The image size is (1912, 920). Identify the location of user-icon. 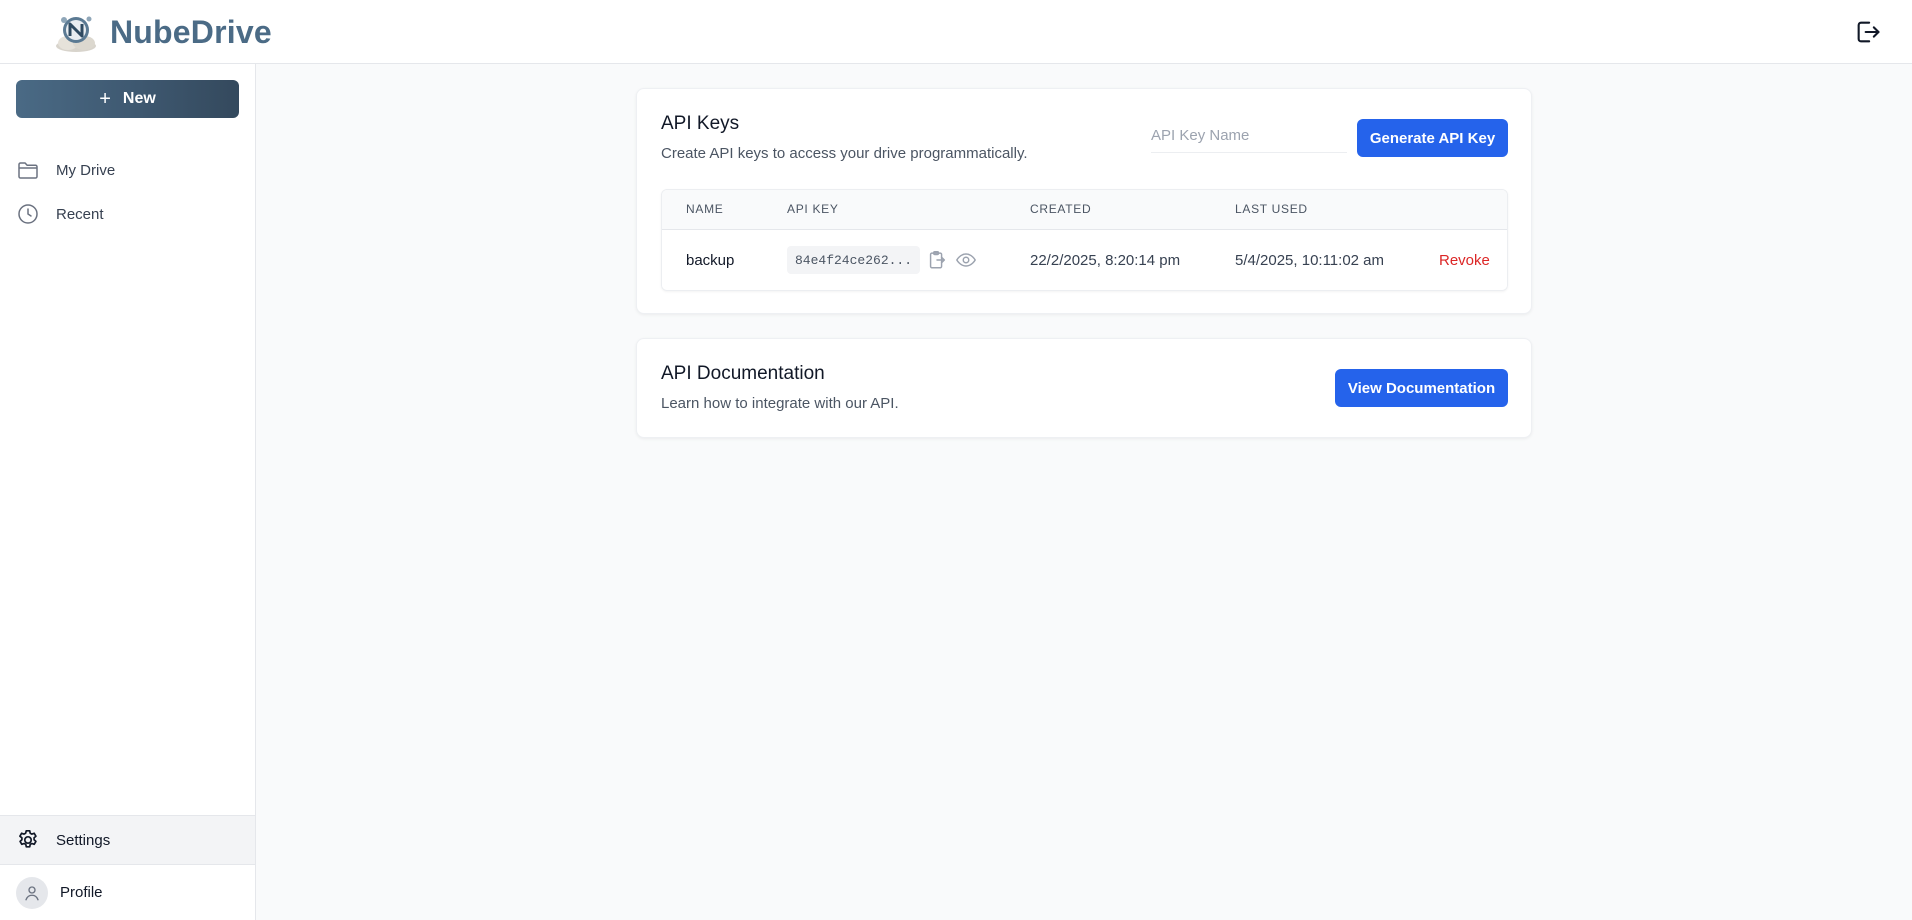
(32, 892).